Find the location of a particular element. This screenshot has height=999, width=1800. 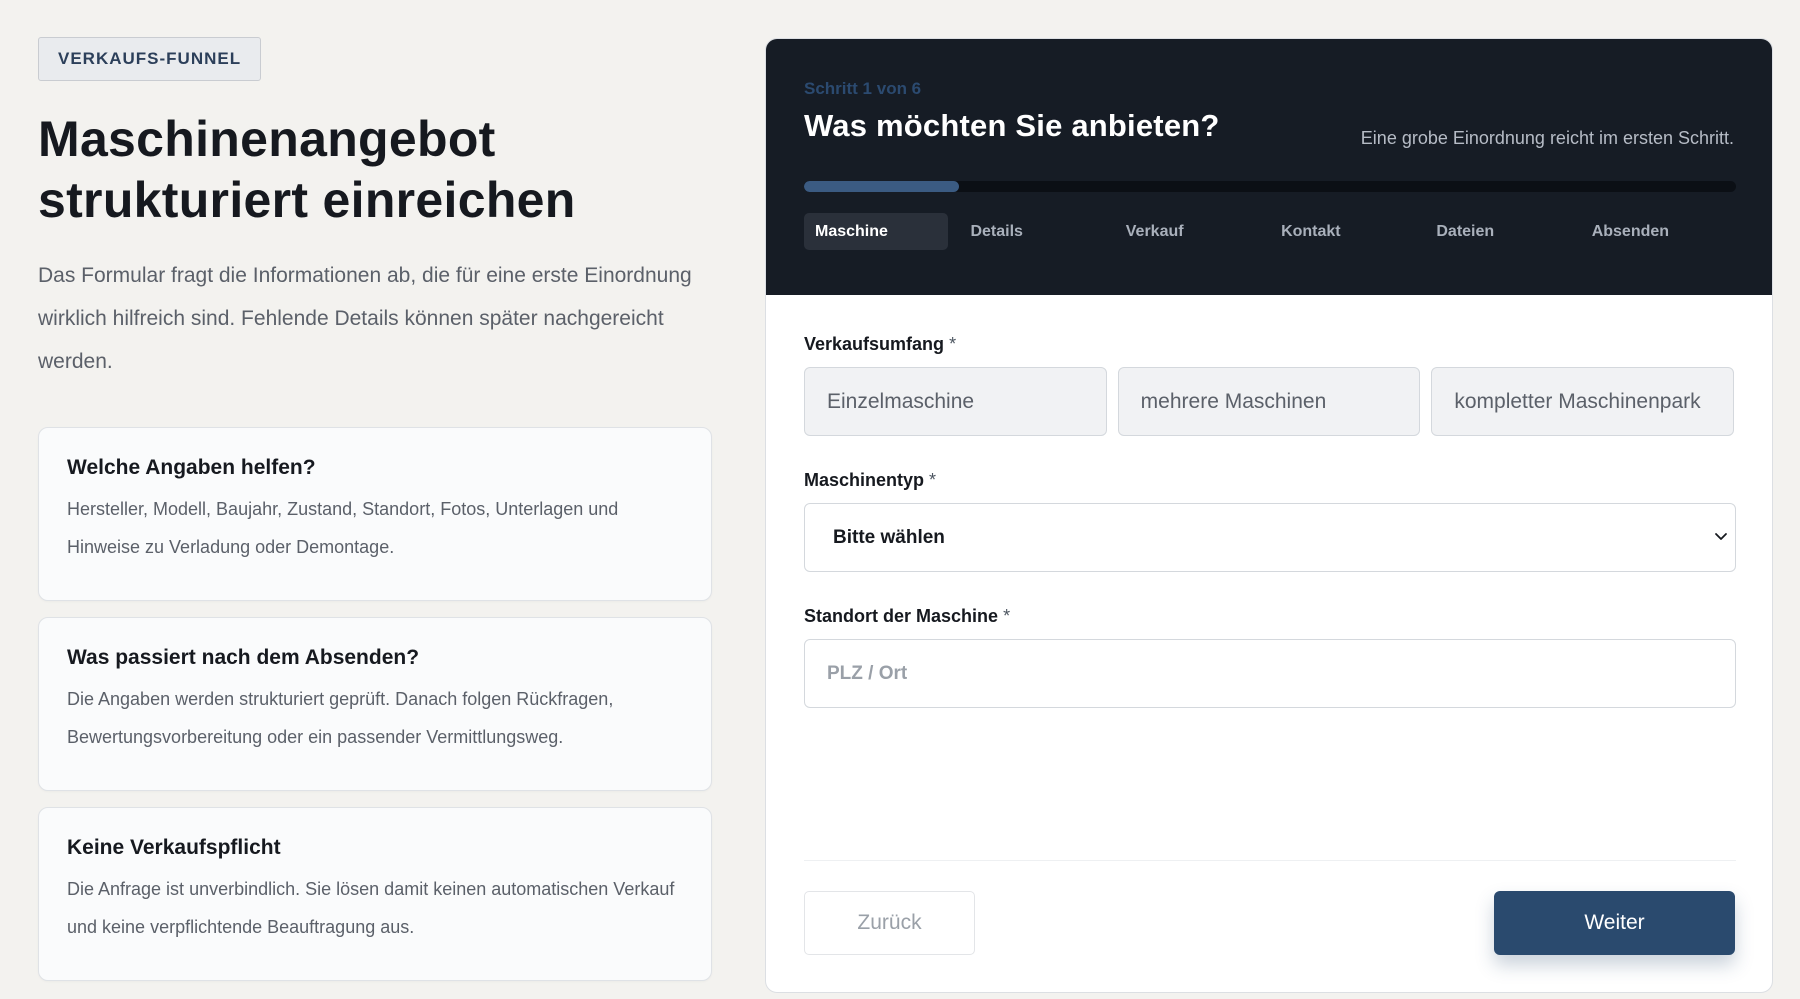

info-card-title: Was passiert nach dem Absenden? is located at coordinates (243, 657).